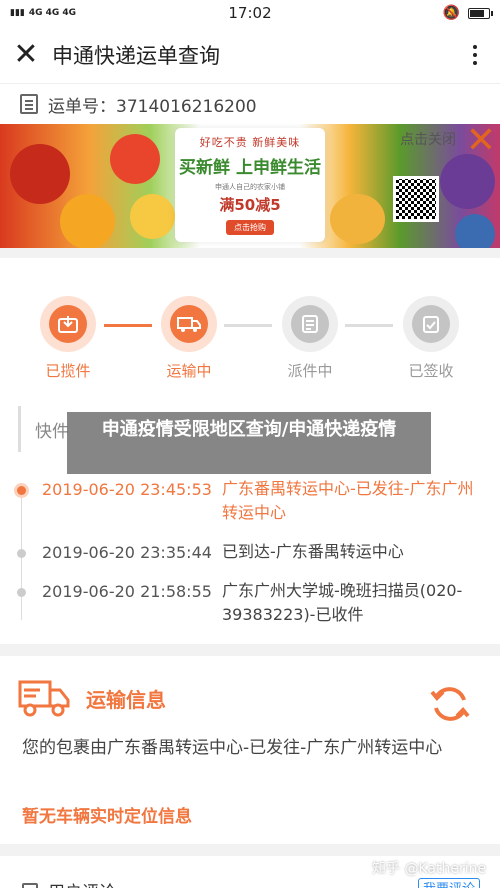  I want to click on tracking-time: 2019-06-20 23:35:44, so click(127, 552).